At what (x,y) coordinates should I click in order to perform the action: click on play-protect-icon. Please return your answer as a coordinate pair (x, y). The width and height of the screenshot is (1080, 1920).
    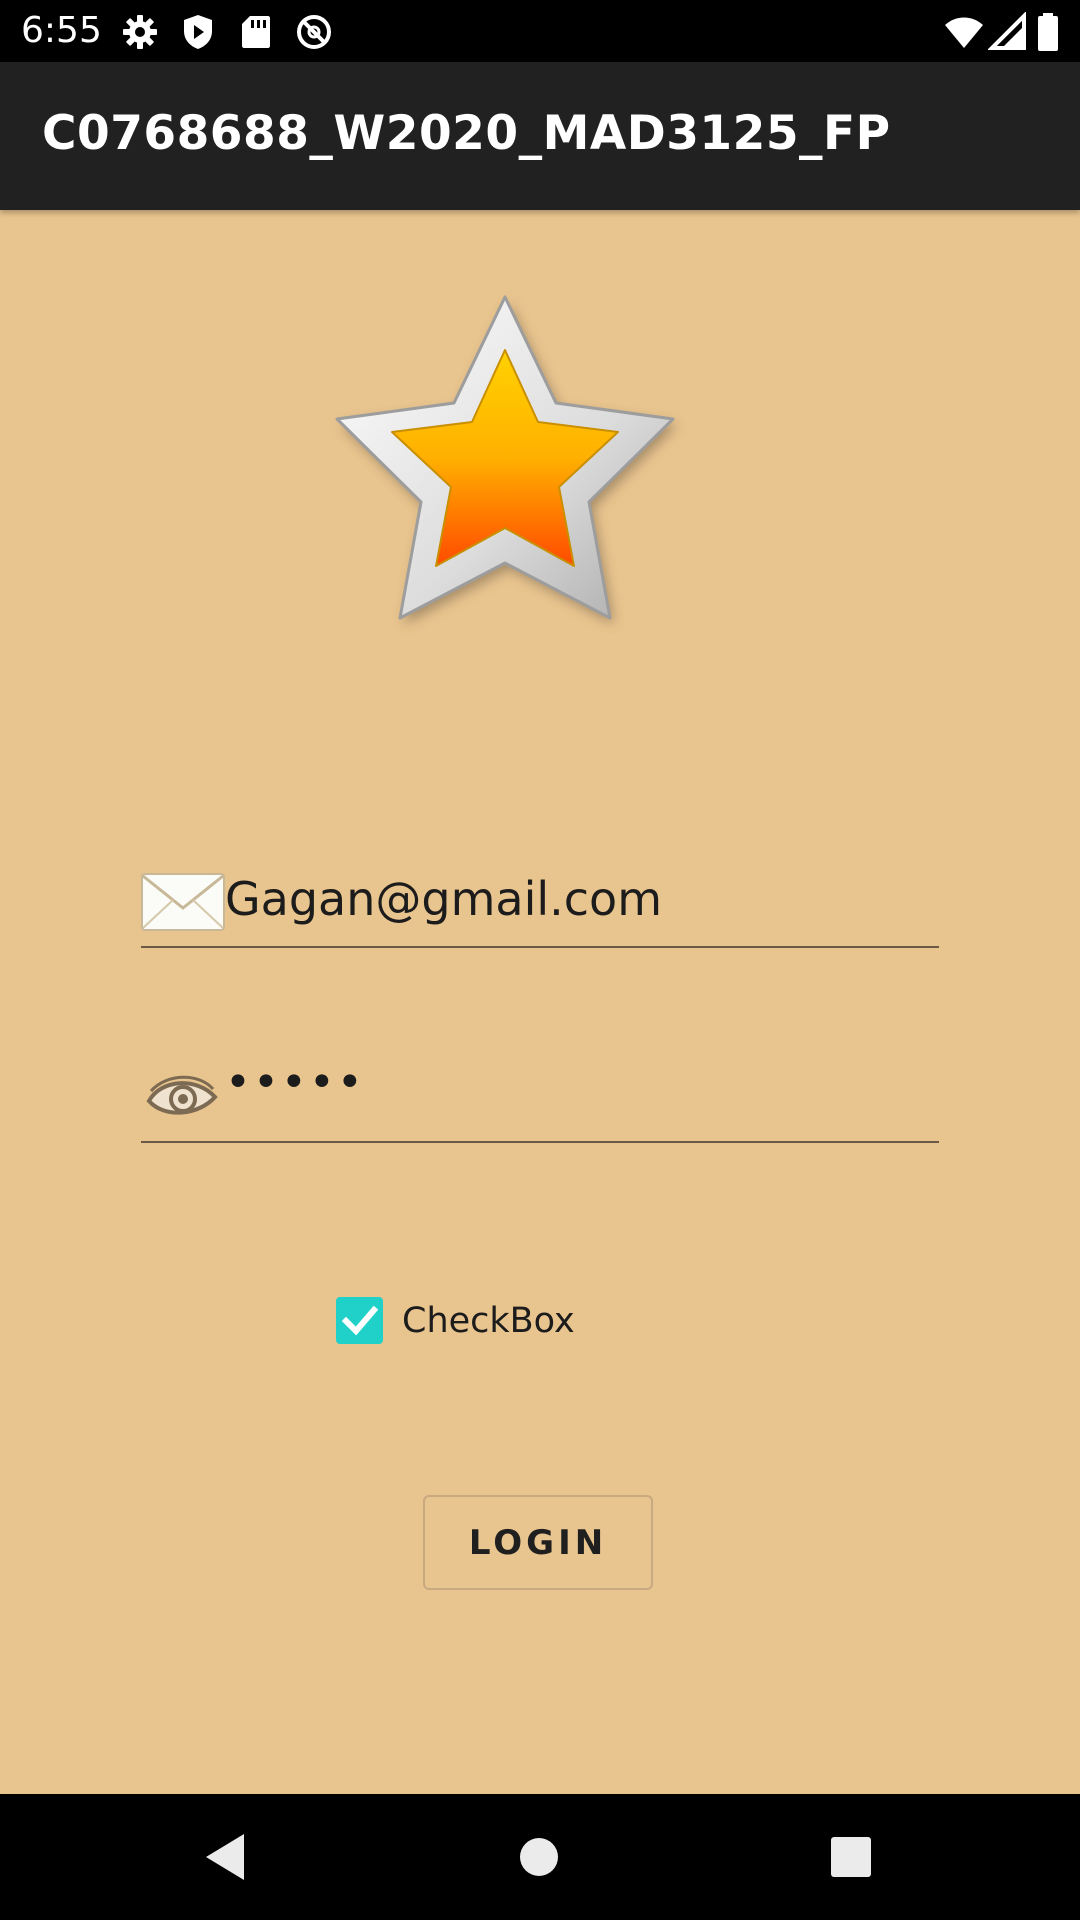
    Looking at the image, I should click on (198, 32).